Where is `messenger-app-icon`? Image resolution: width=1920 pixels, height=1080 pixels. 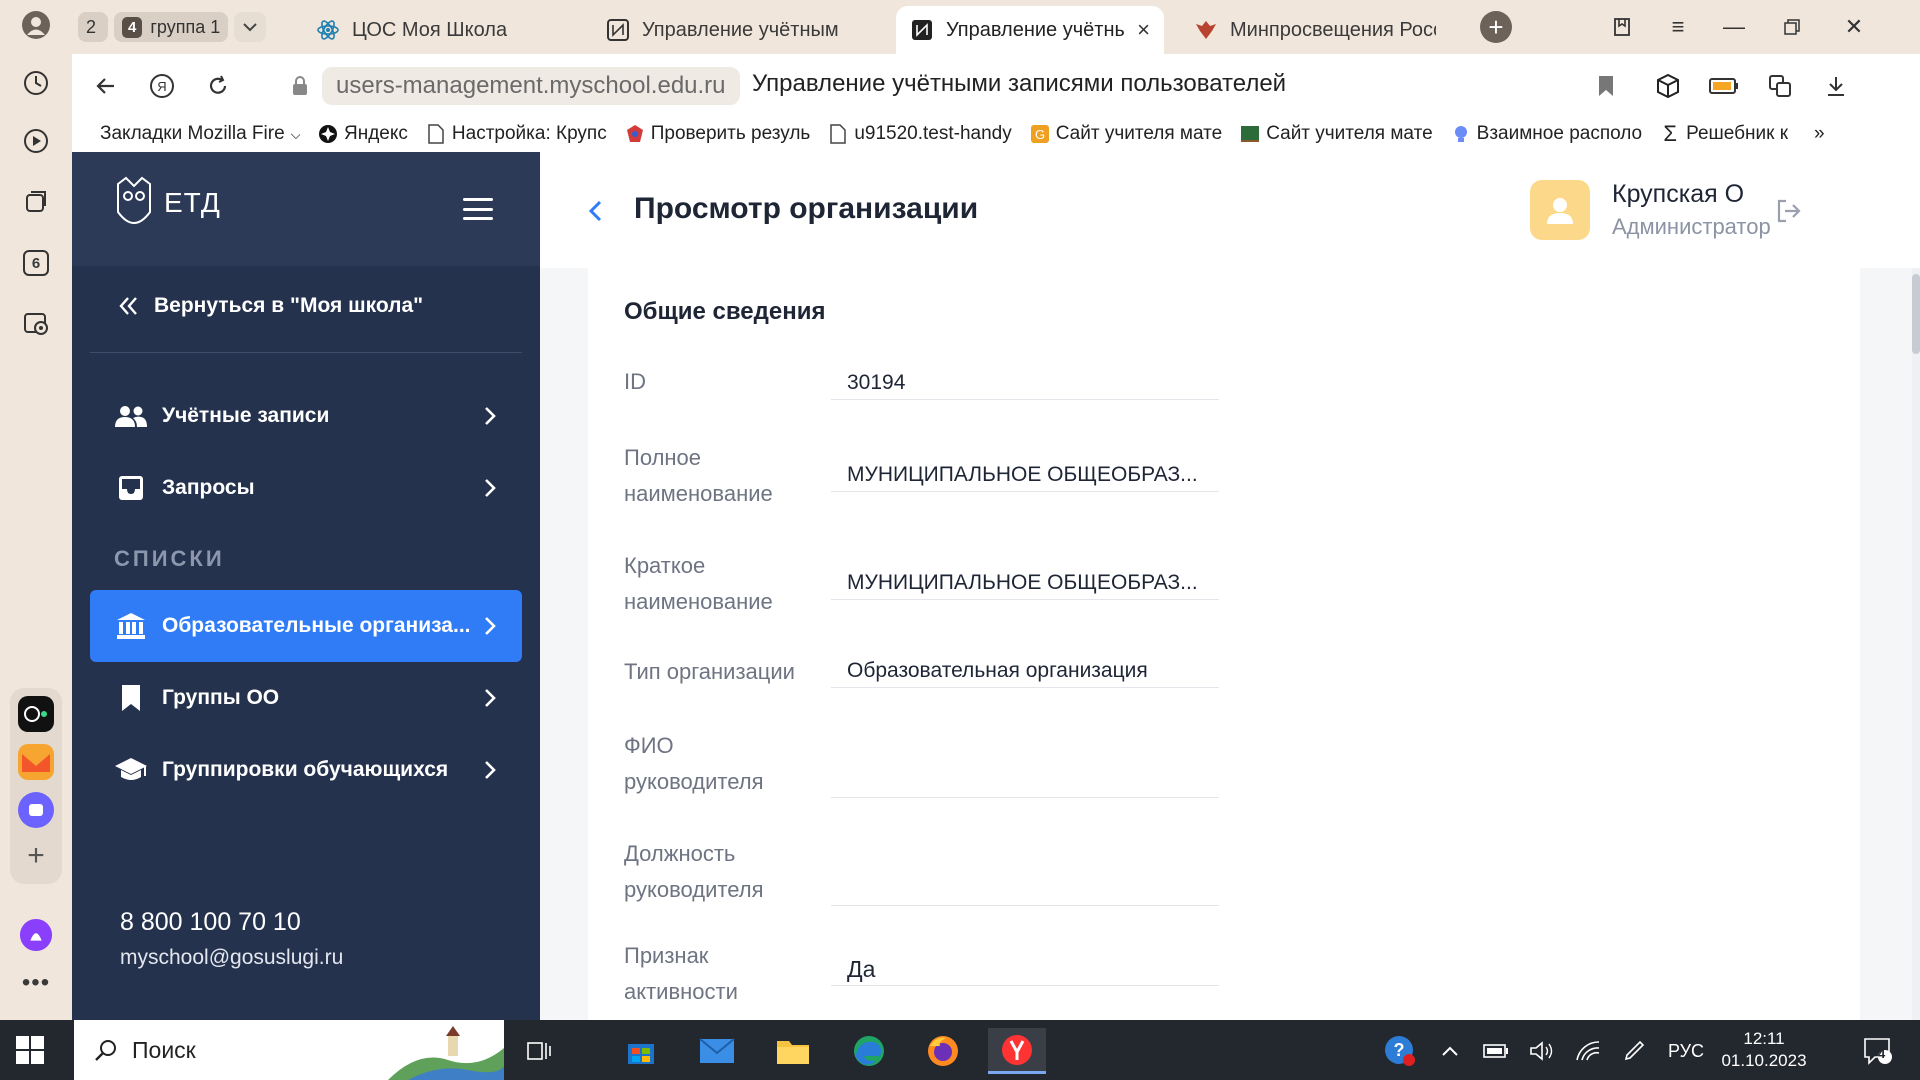 messenger-app-icon is located at coordinates (36, 810).